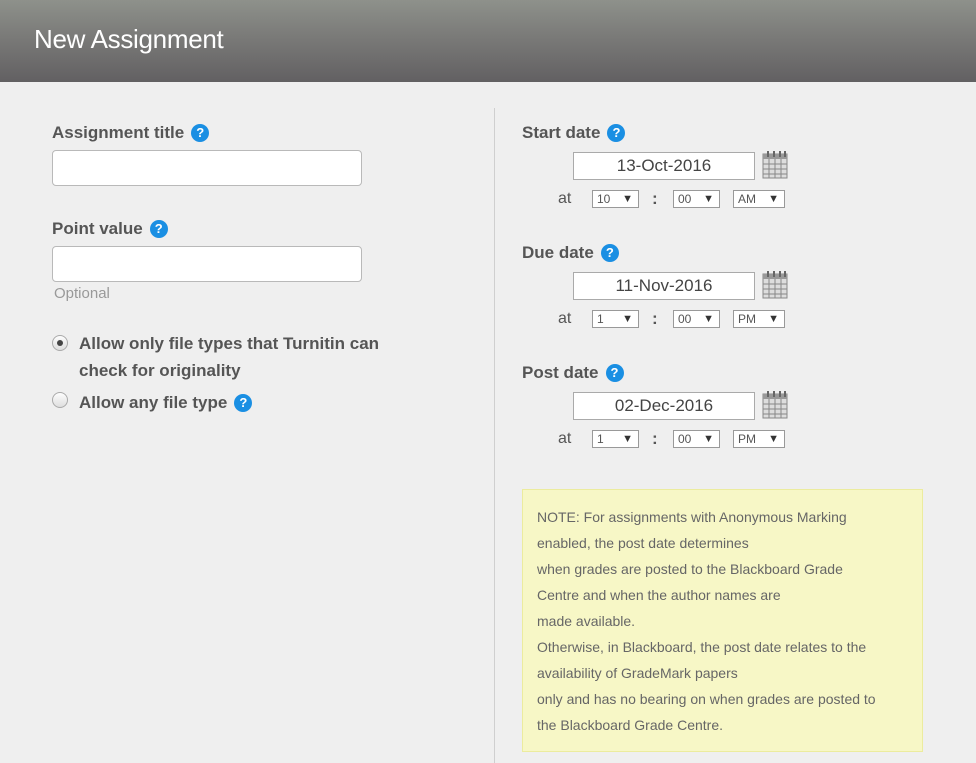  I want to click on point-value-hint: Optional, so click(82, 293).